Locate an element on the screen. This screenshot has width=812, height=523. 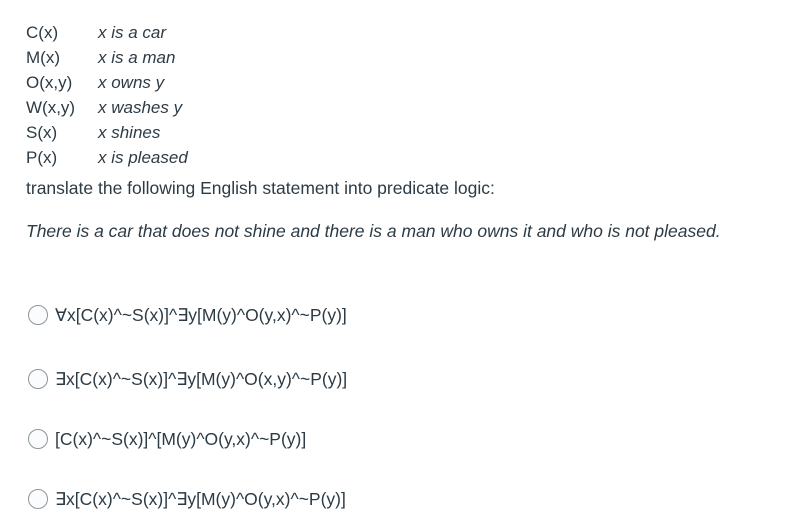
definition-symbol: W(x,y) is located at coordinates (51, 107).